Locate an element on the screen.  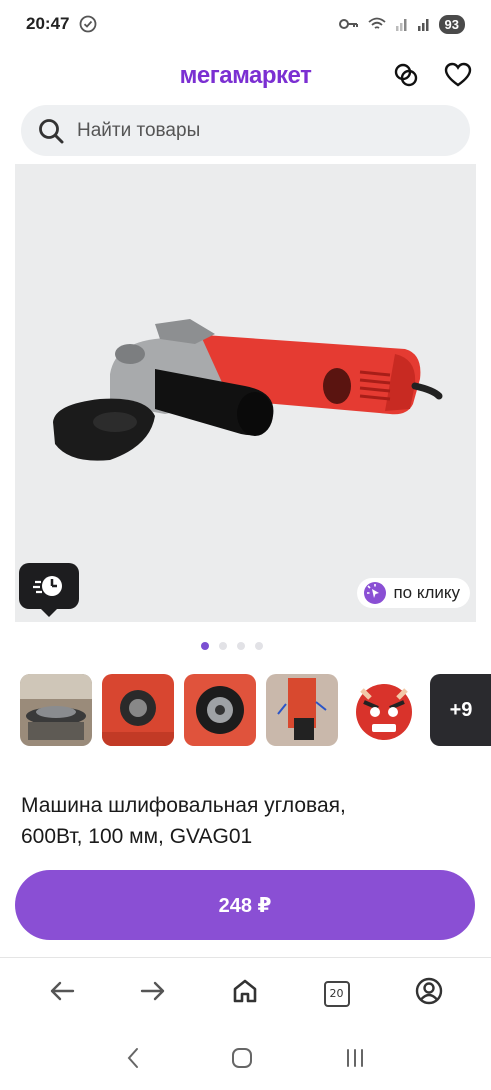
delivery-by-click-badge: по клику is located at coordinates (413, 593).